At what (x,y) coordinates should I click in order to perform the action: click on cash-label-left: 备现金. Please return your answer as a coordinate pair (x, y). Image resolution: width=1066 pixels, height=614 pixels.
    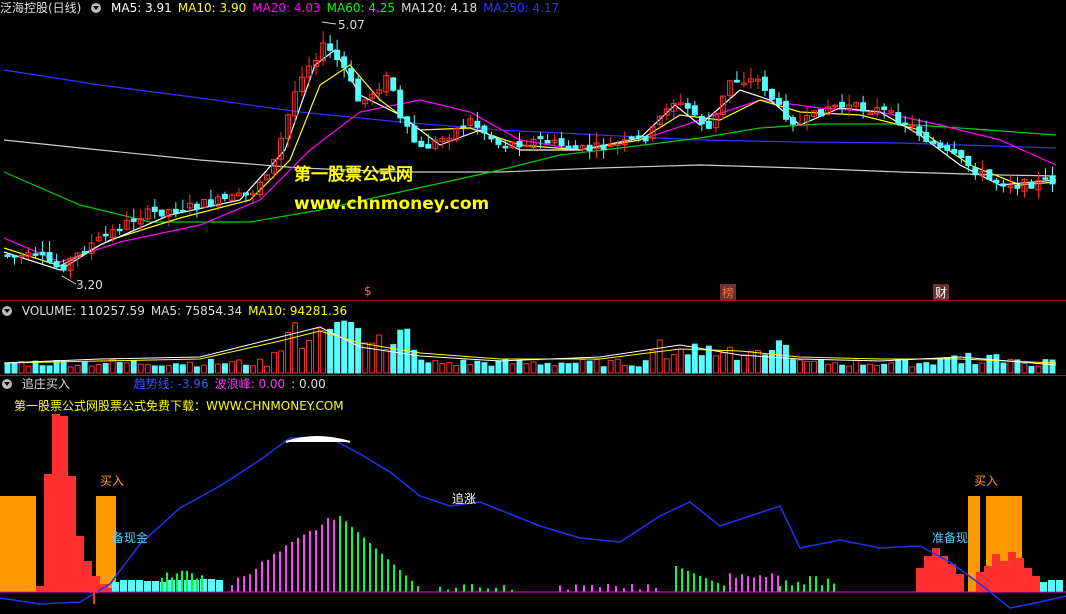
    Looking at the image, I should click on (130, 538).